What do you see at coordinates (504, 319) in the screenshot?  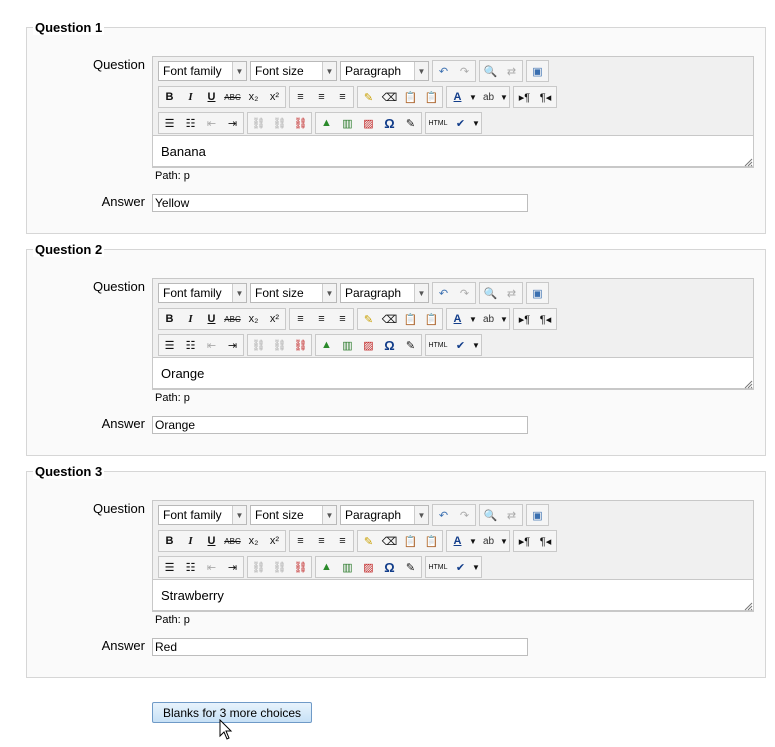 I see `highlight-arrow-icon: ▼` at bounding box center [504, 319].